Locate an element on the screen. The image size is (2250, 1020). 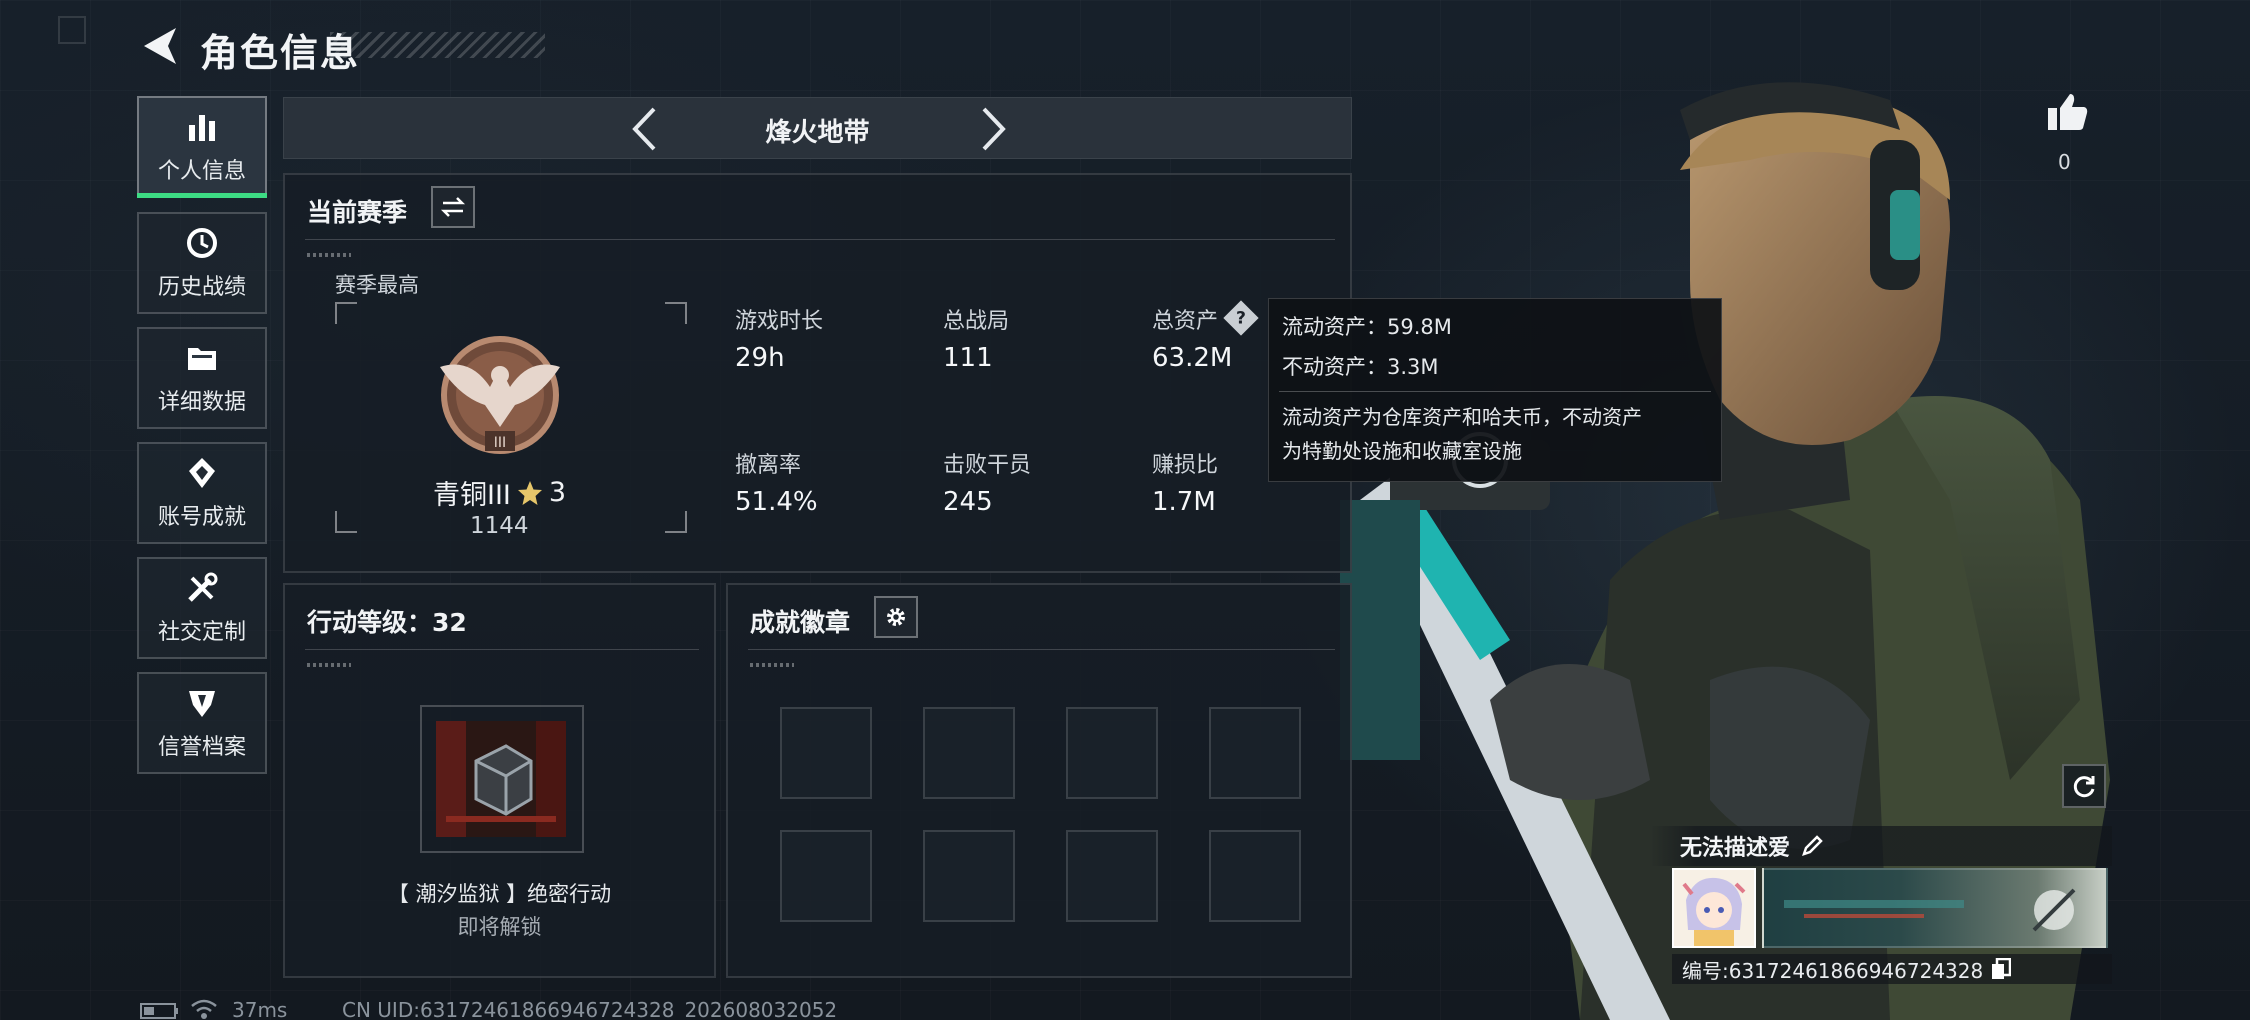
operation-name: 【 潮汐监狱 】绝密行动 is located at coordinates (499, 894).